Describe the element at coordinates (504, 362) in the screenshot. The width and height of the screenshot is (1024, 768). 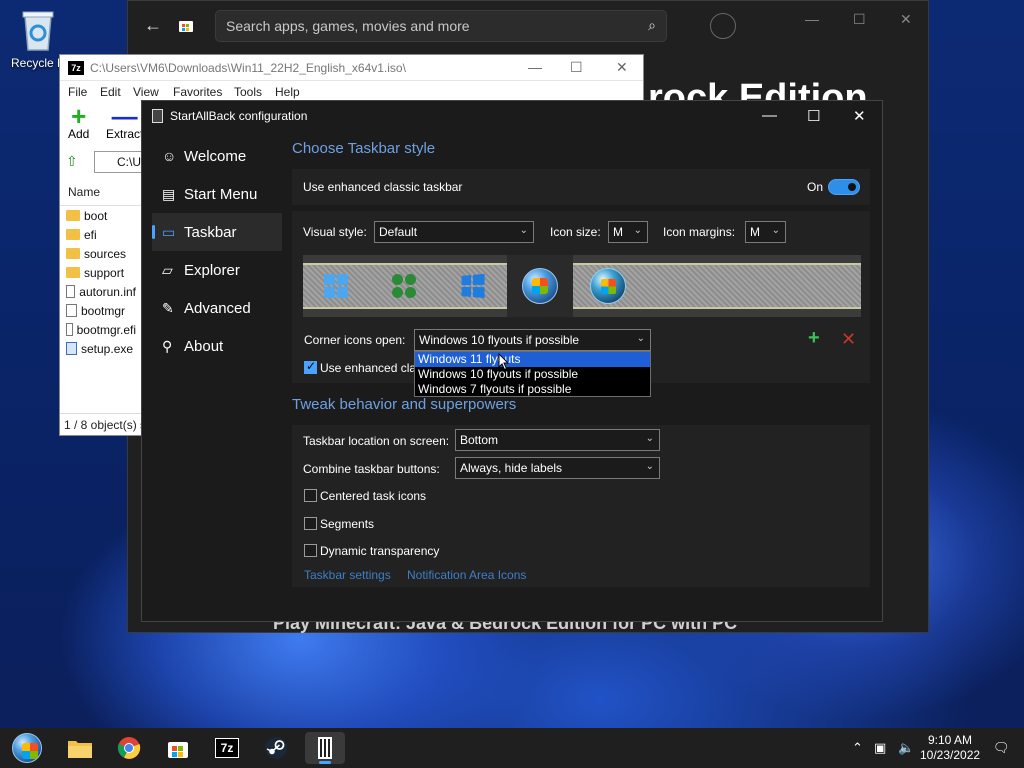
I see `mouse-cursor-icon` at that location.